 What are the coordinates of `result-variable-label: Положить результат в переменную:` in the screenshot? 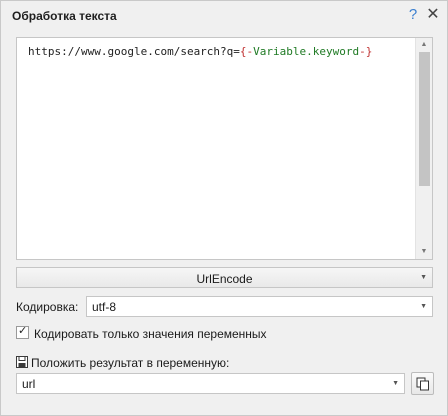 It's located at (130, 363).